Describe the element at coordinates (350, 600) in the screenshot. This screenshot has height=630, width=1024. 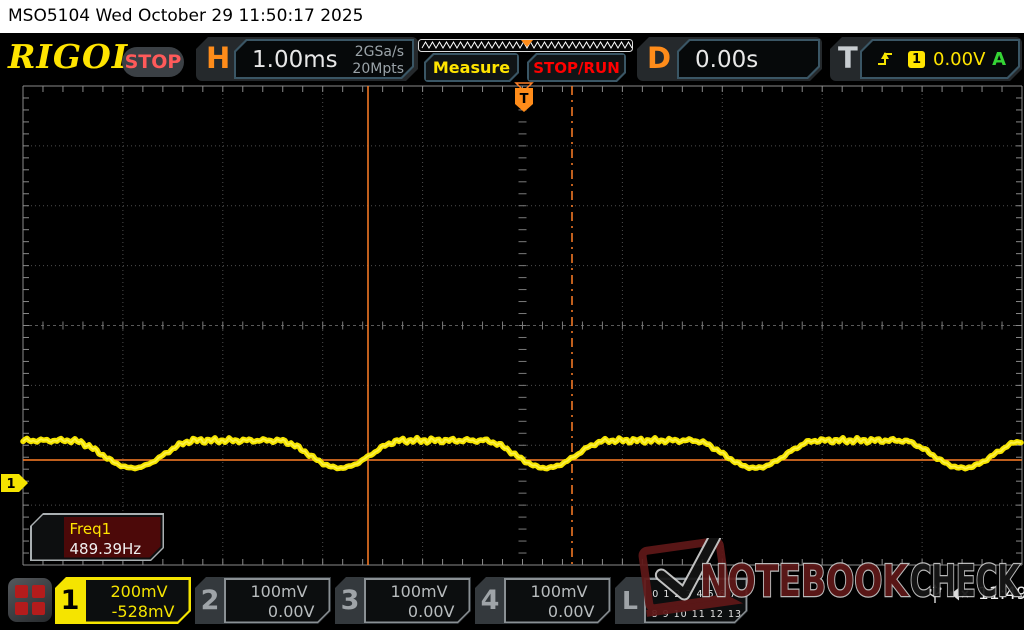
I see `channel-3-number: 3` at that location.